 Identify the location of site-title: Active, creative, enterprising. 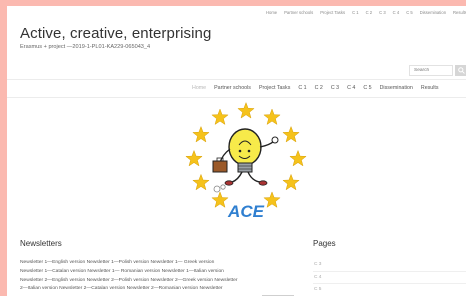
(115, 33).